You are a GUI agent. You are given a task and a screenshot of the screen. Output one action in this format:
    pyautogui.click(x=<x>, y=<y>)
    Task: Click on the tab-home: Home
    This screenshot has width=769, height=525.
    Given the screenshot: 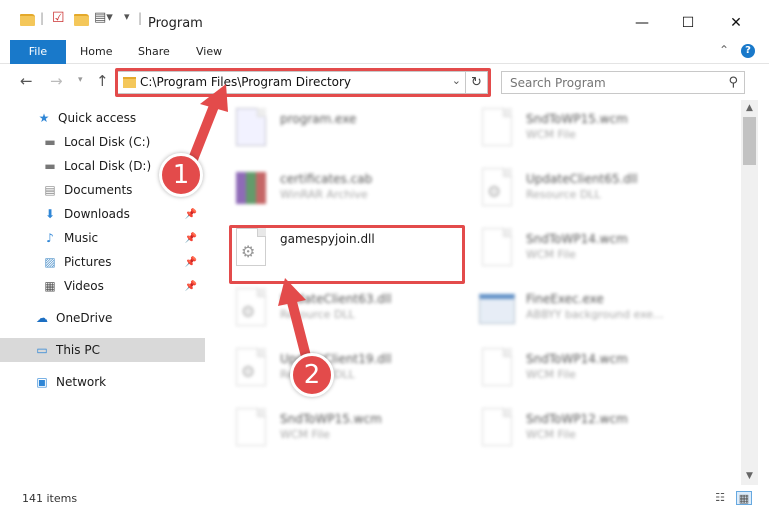 What is the action you would take?
    pyautogui.click(x=96, y=52)
    